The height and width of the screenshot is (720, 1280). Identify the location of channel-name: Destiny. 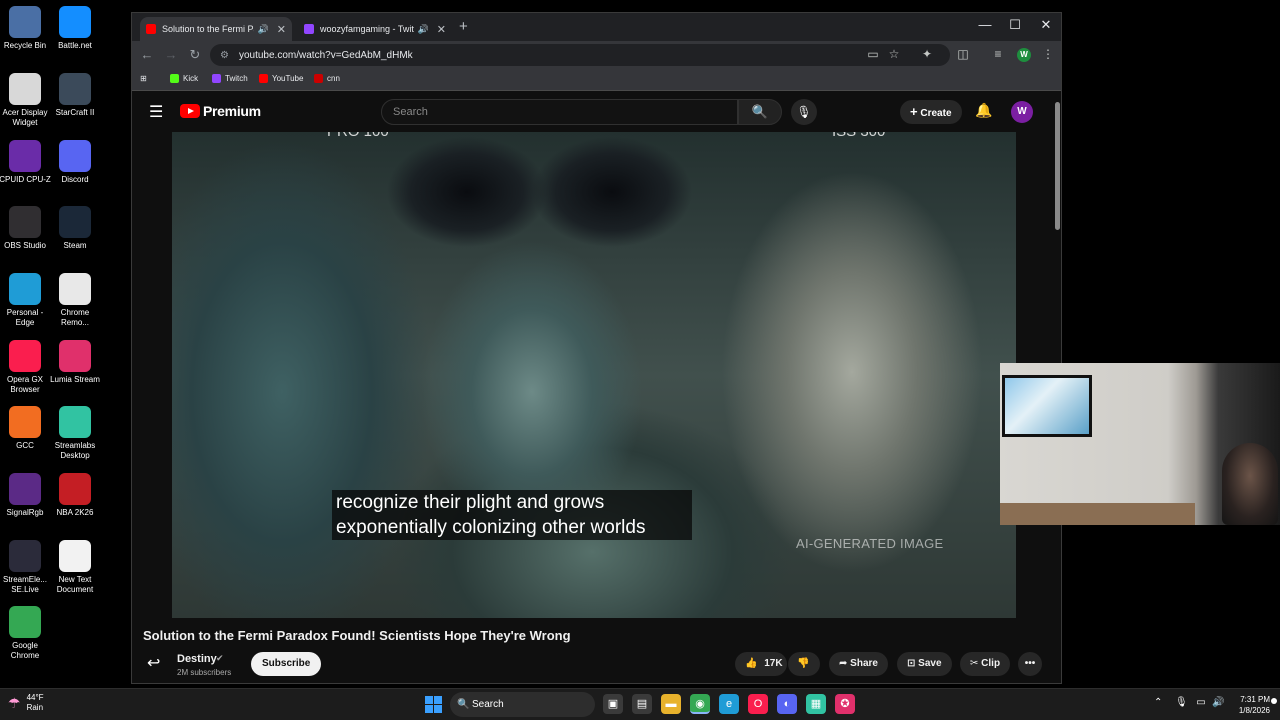
(197, 659).